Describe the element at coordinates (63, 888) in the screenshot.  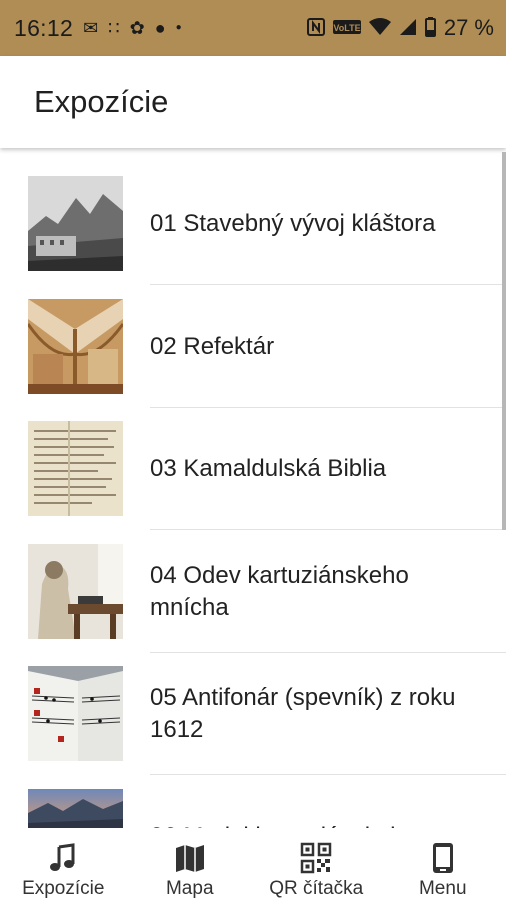
I see `nav-label: Expozície` at that location.